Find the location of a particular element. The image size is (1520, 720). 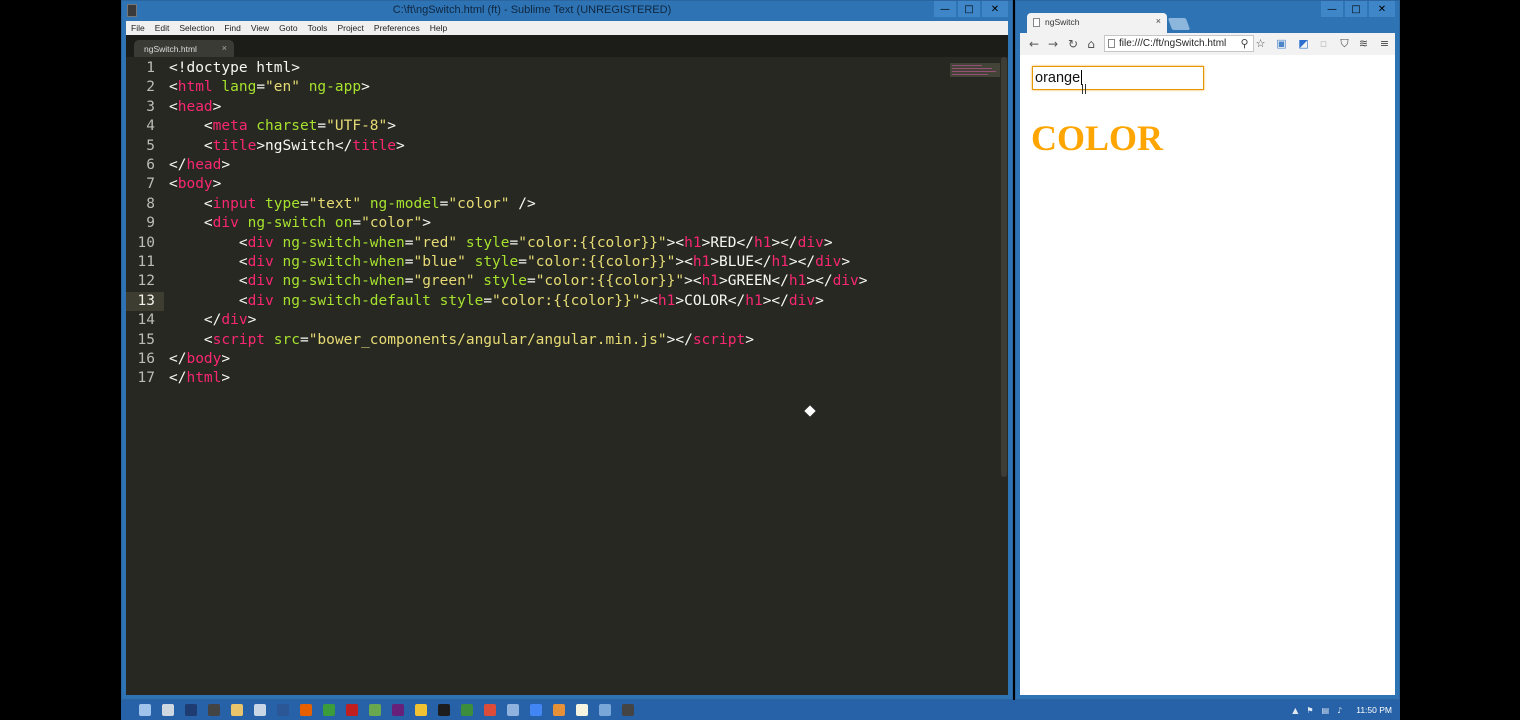

code-line: </head> is located at coordinates (199, 165).